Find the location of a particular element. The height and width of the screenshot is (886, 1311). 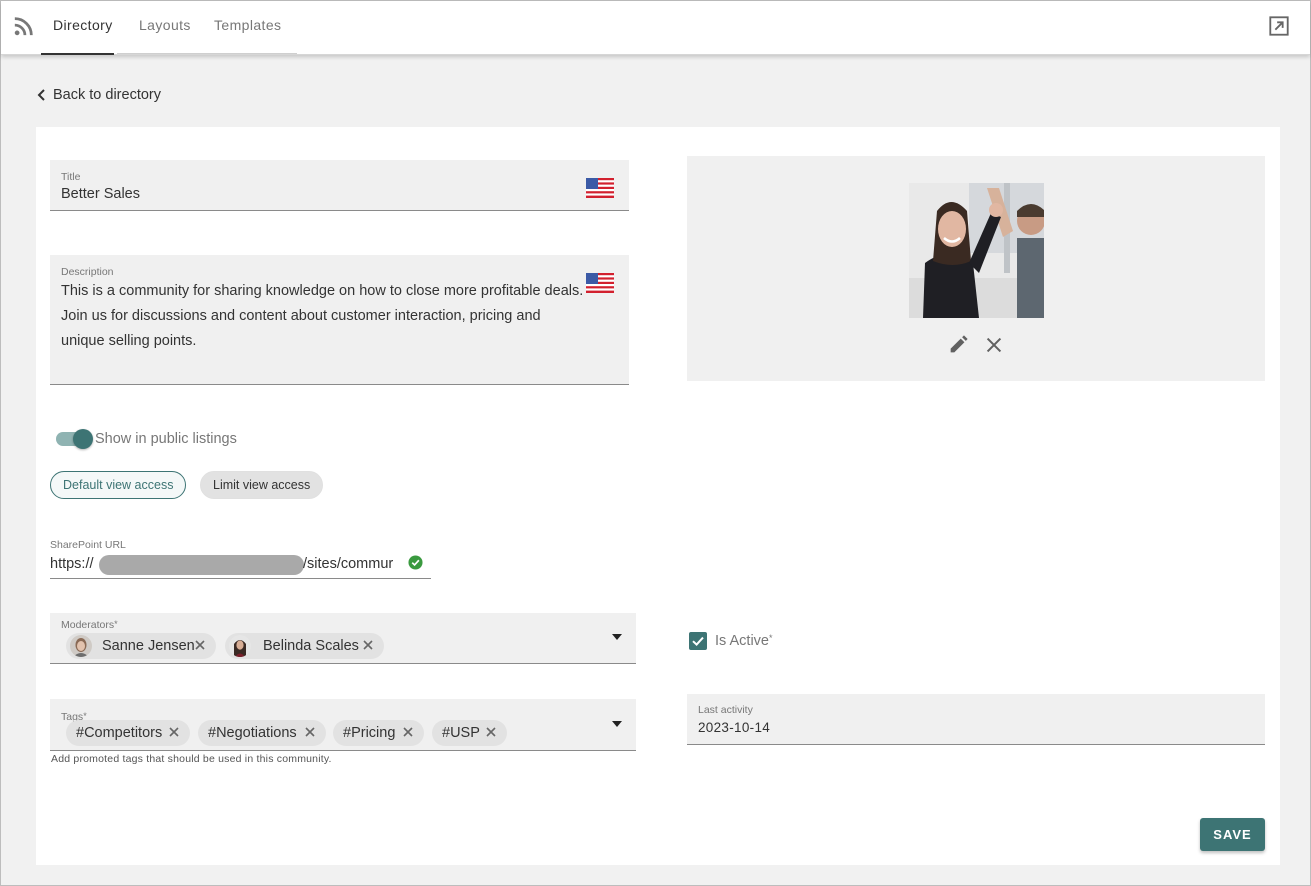

last-activity-value: 2023-10-14 is located at coordinates (734, 727).